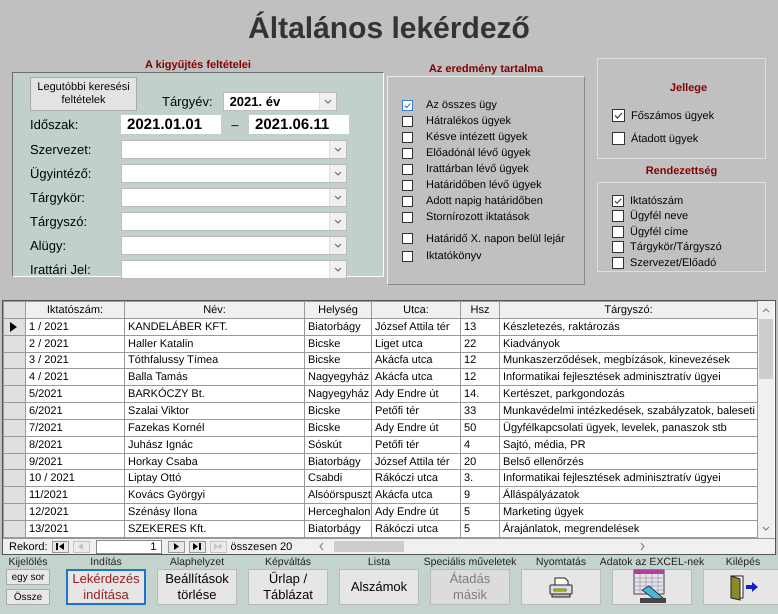  I want to click on table-cell: Csabdi, so click(338, 478).